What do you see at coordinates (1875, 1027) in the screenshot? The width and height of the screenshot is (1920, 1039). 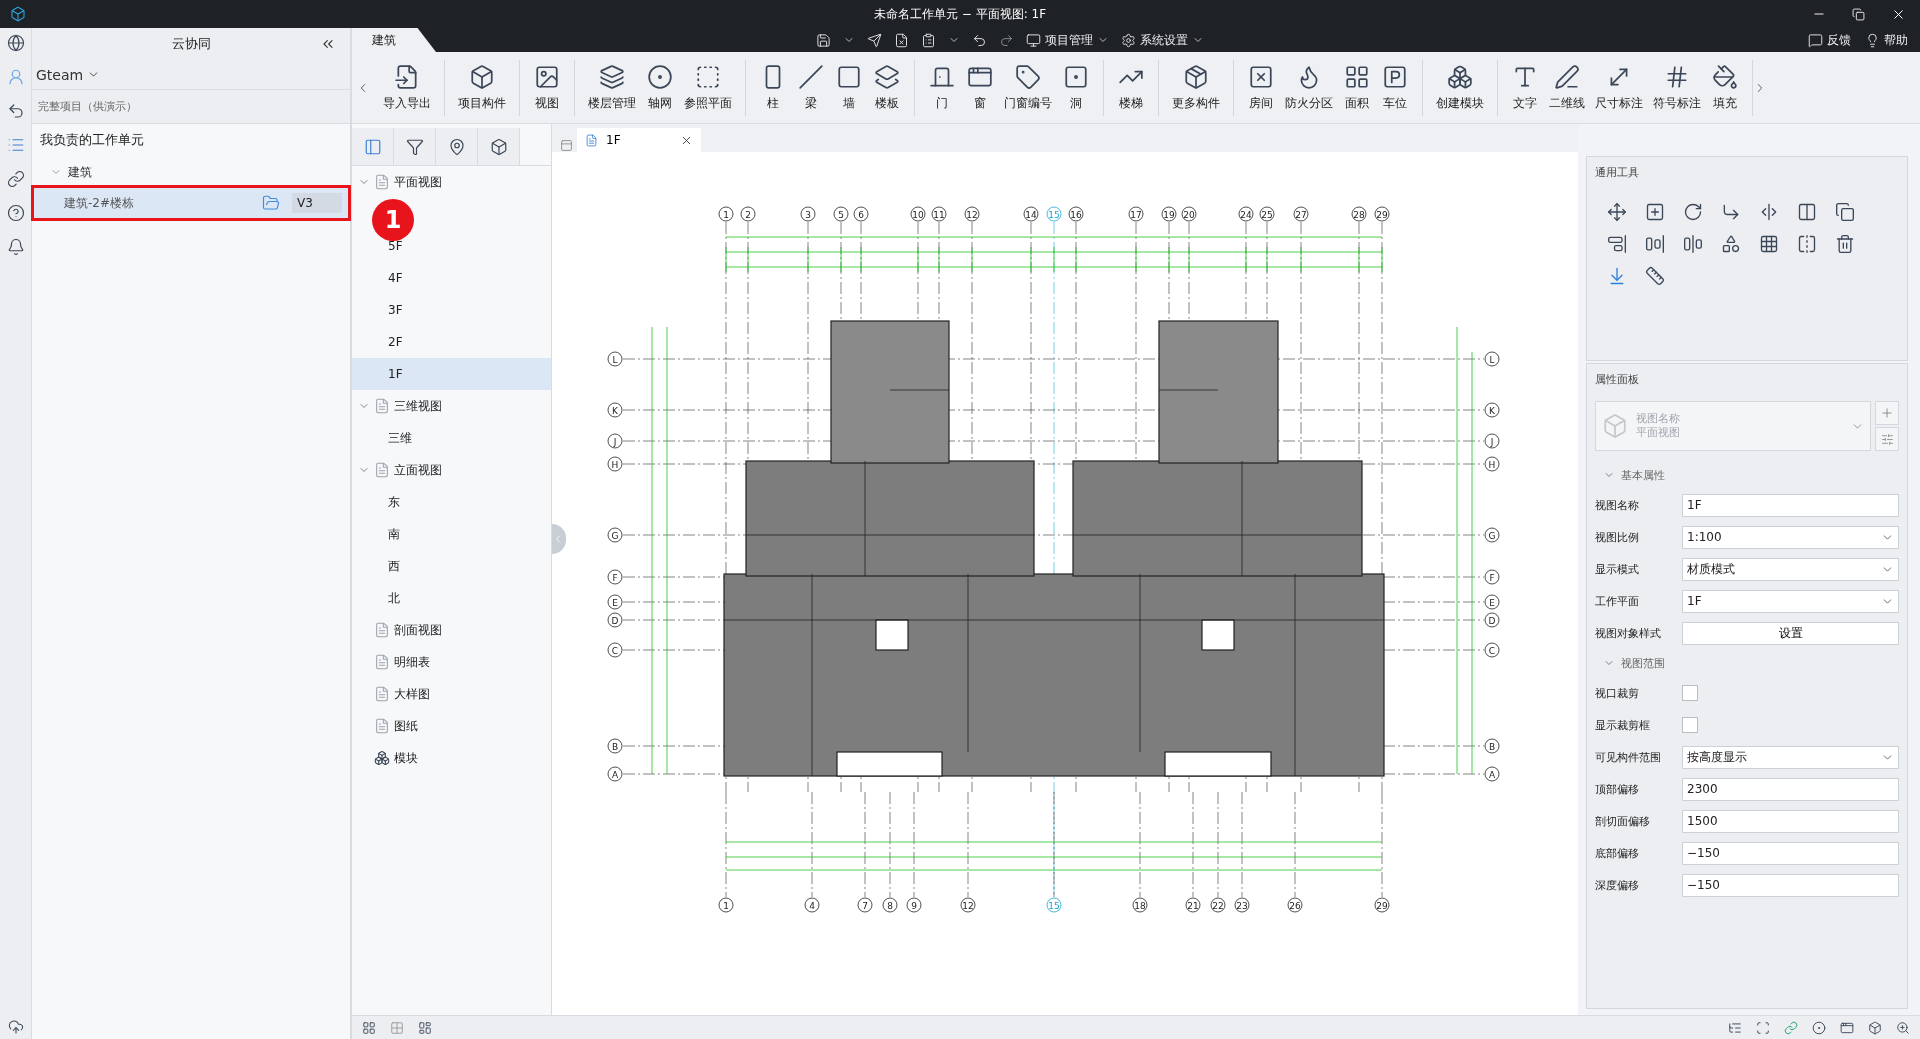 I see `cube-icon` at bounding box center [1875, 1027].